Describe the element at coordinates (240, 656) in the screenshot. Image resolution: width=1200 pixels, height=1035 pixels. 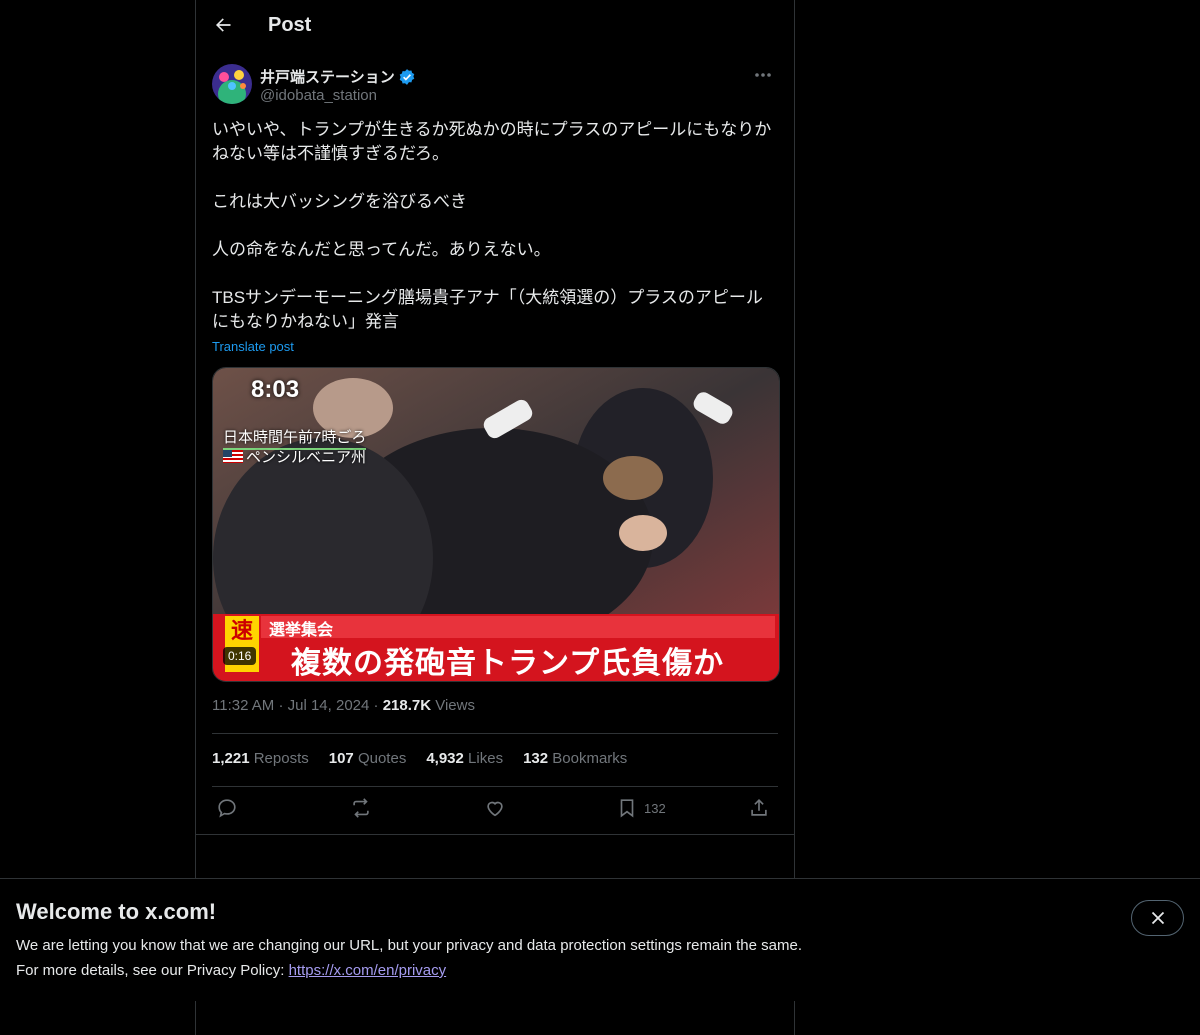
I see `video-duration-badge: 0:16` at that location.